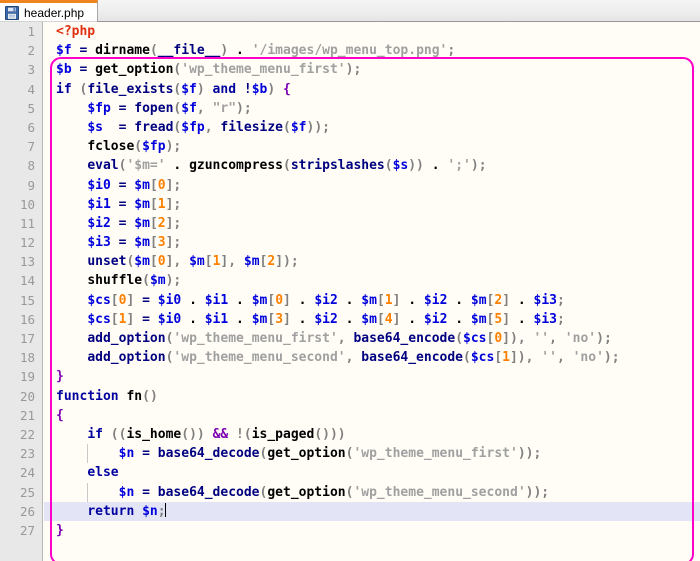 The height and width of the screenshot is (561, 700). Describe the element at coordinates (372, 280) in the screenshot. I see `code-line: shuffle($m);` at that location.